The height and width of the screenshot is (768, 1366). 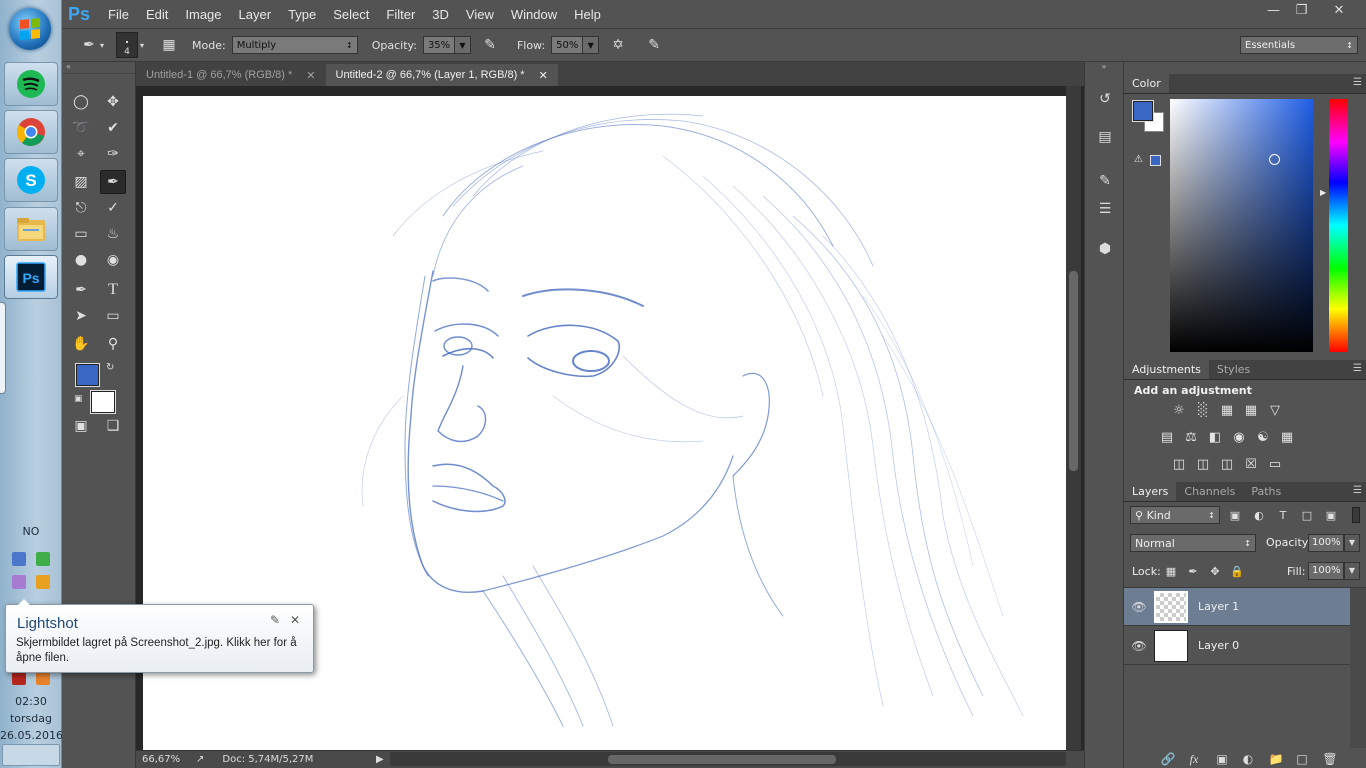 I want to click on brush-presets-button: ✎, so click(x=1105, y=181).